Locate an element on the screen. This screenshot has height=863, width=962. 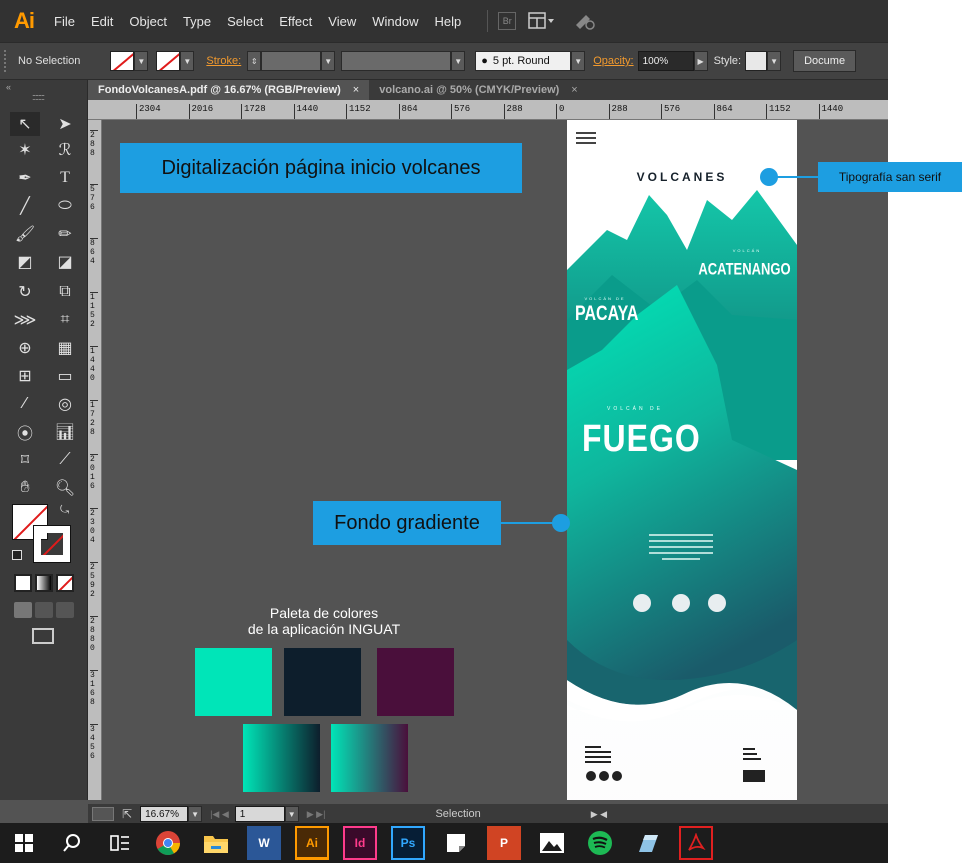
menu-file: File is located at coordinates (64, 21).